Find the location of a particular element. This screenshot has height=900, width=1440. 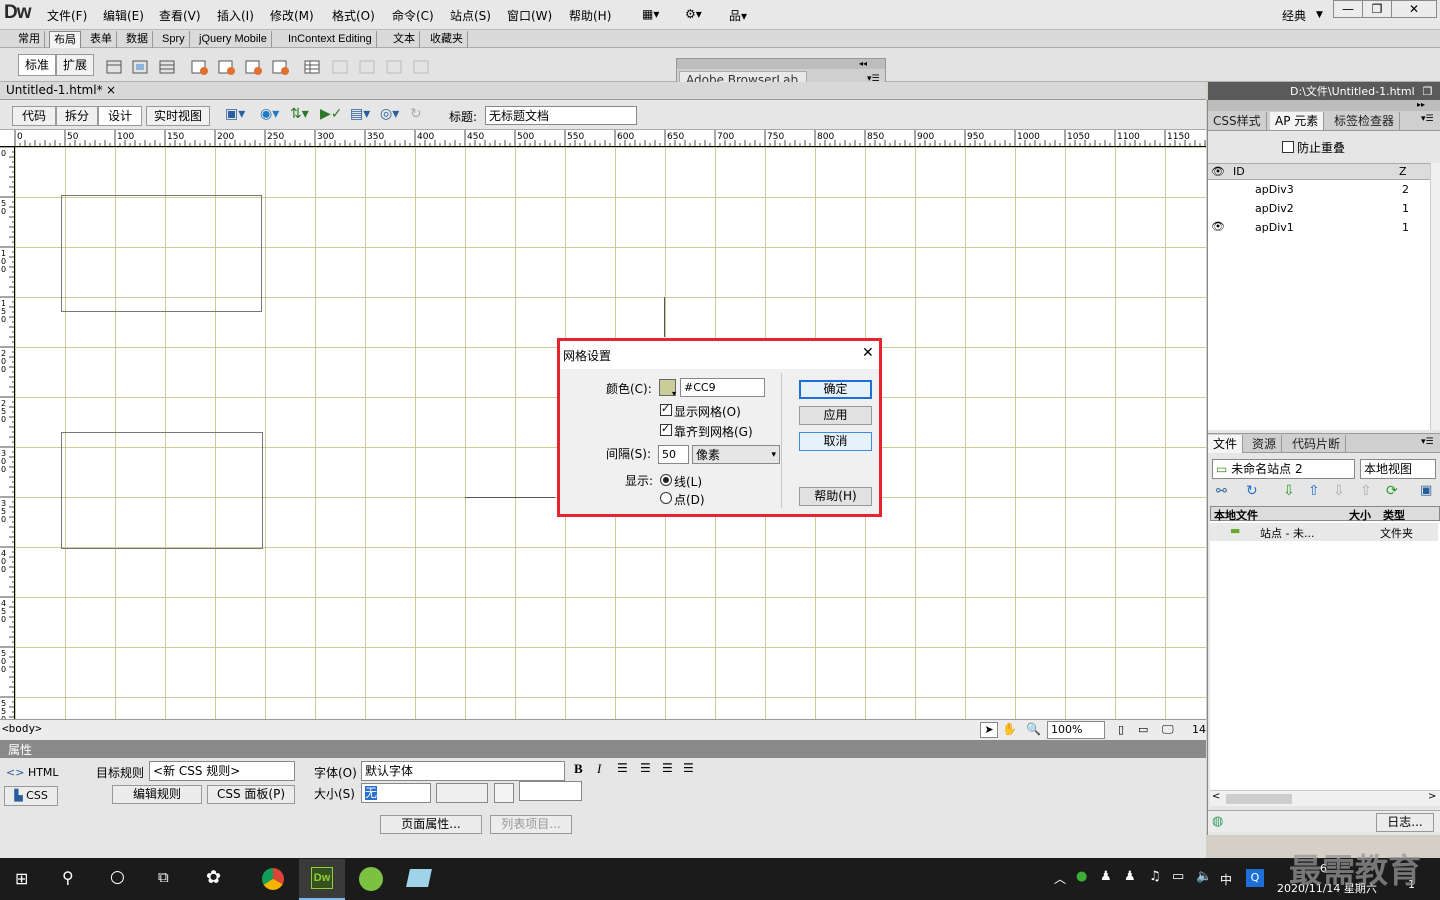

expand-icon: ▣ is located at coordinates (1426, 490).